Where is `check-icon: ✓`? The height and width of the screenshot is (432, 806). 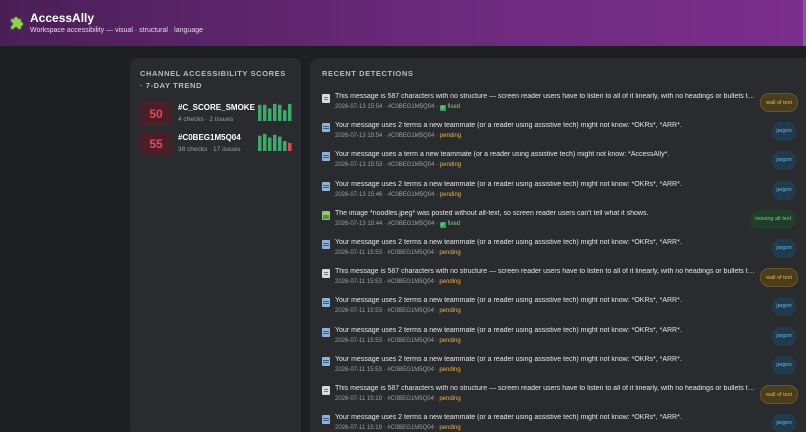
check-icon: ✓ is located at coordinates (442, 108).